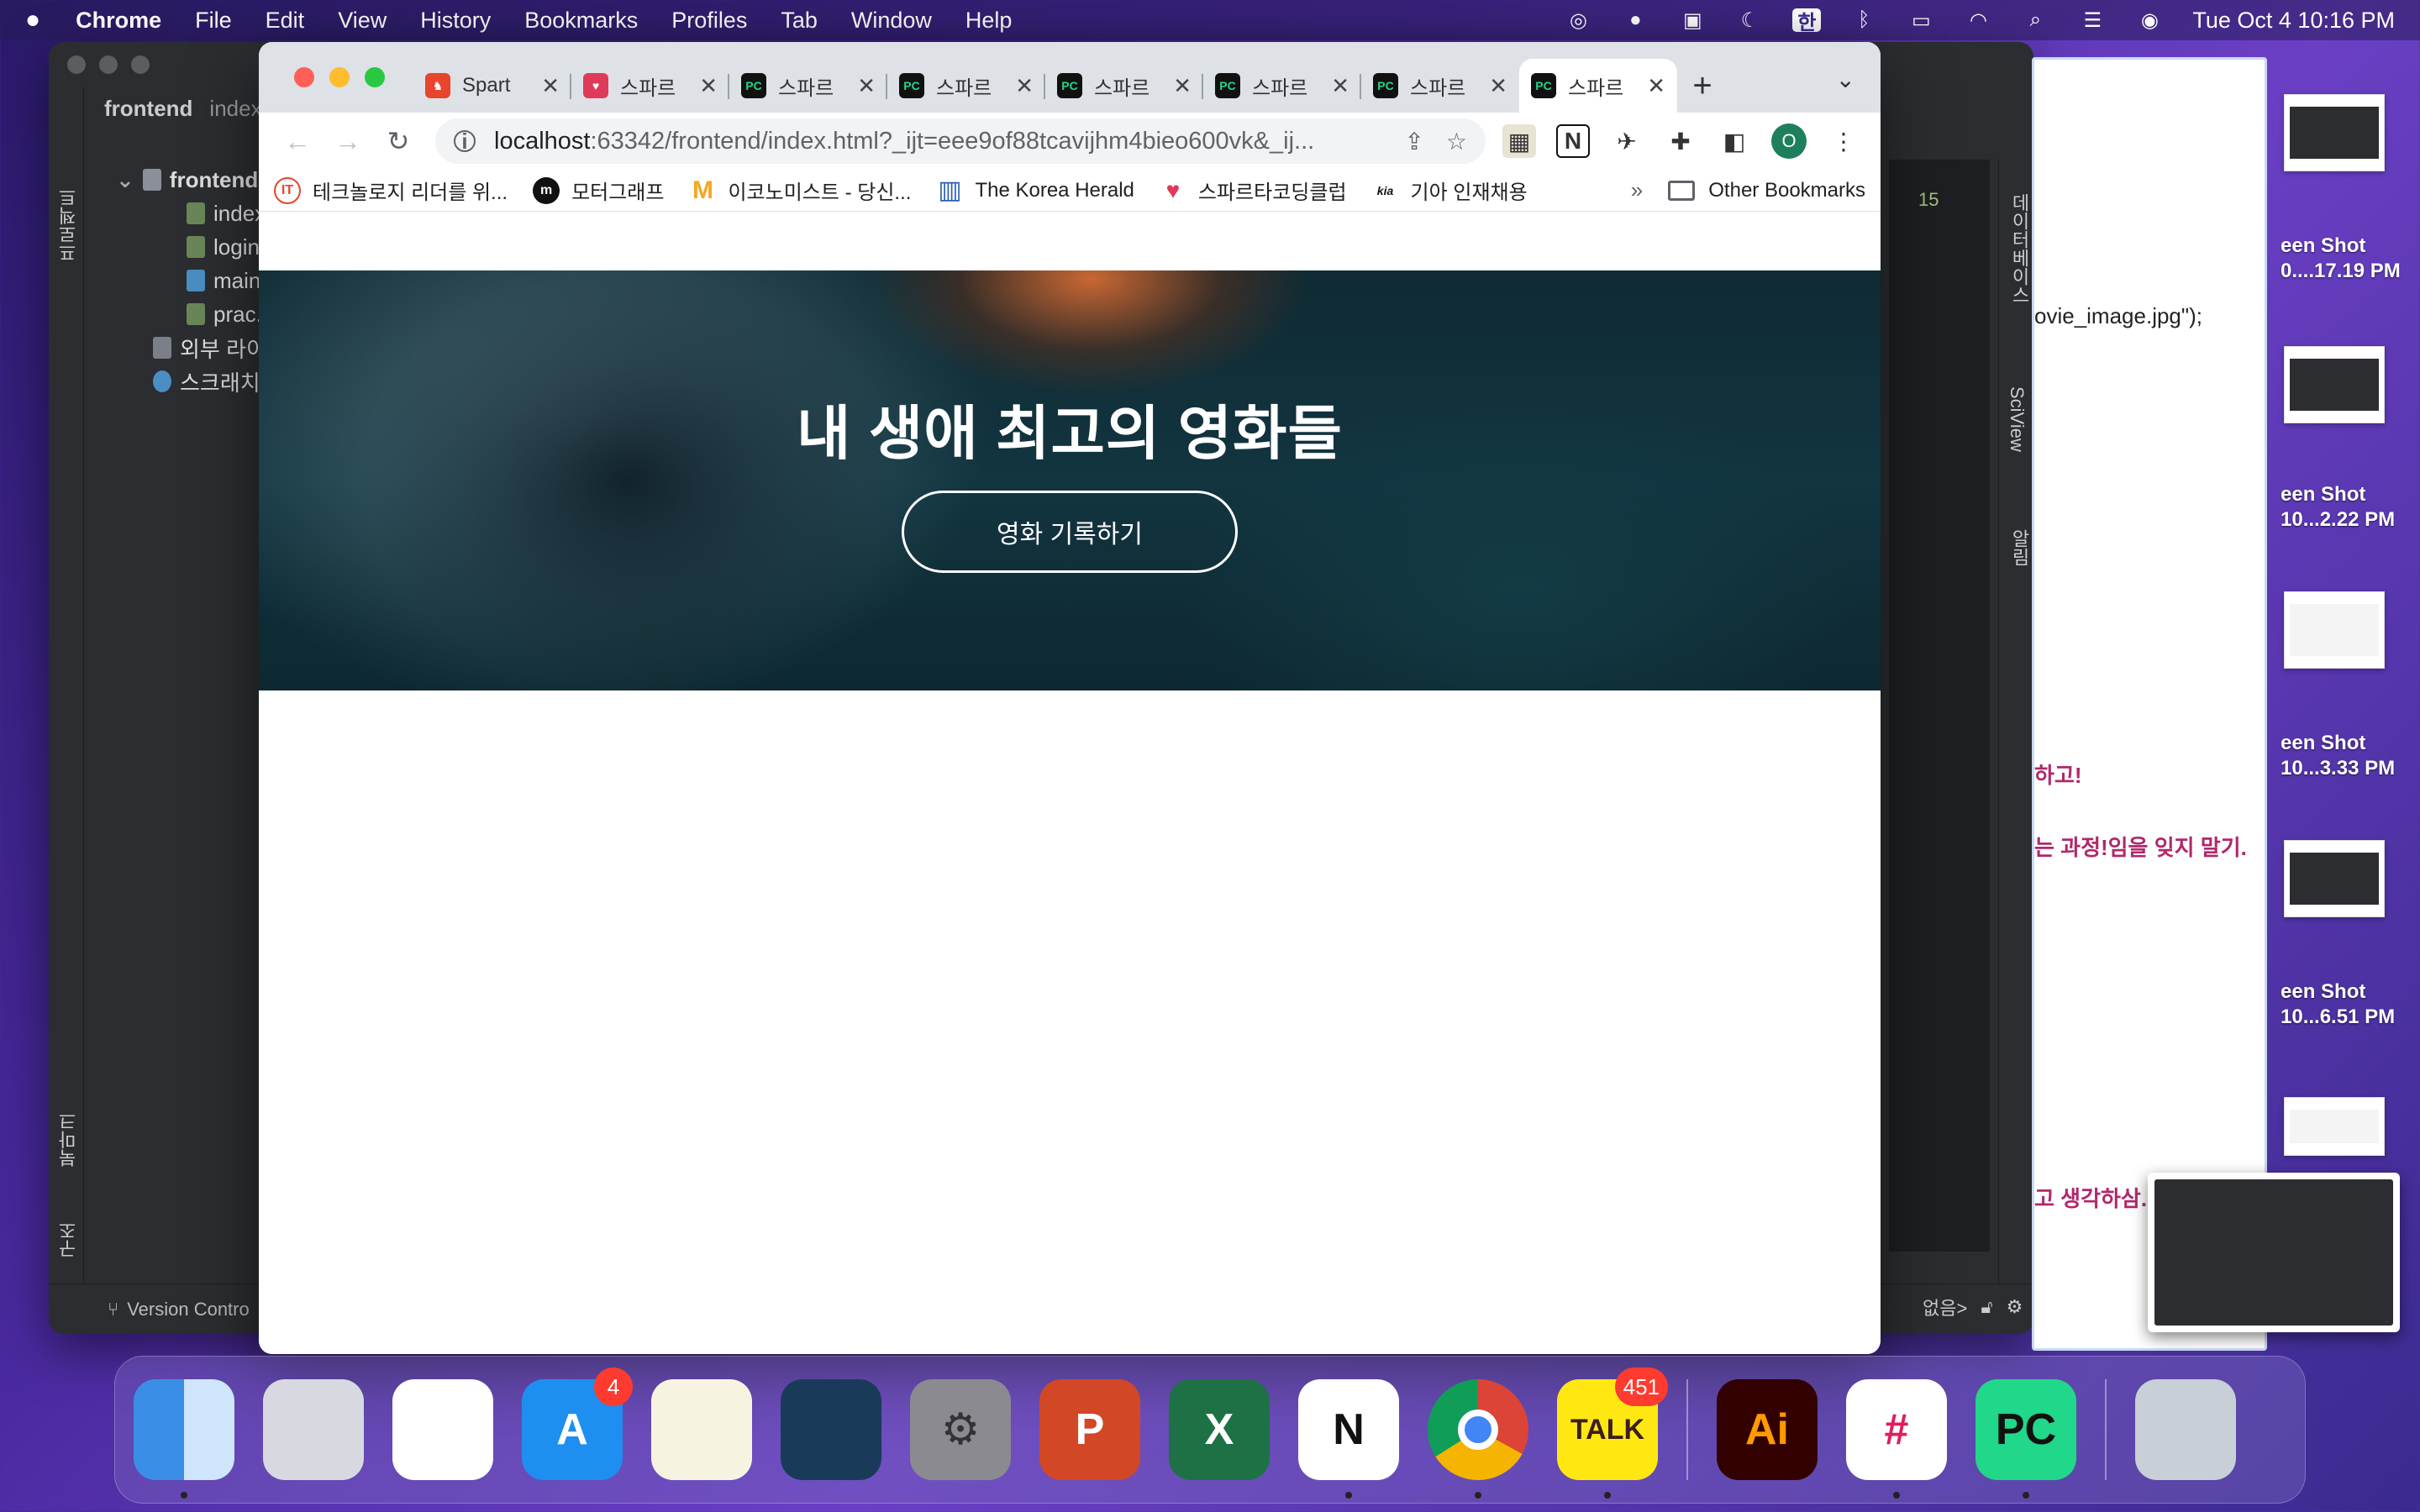 The width and height of the screenshot is (2420, 1512). Describe the element at coordinates (1928, 200) in the screenshot. I see `warning-count: 15` at that location.